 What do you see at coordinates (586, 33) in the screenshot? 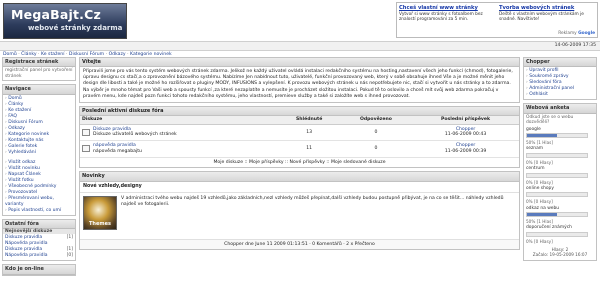
I see `google-label: Google` at bounding box center [586, 33].